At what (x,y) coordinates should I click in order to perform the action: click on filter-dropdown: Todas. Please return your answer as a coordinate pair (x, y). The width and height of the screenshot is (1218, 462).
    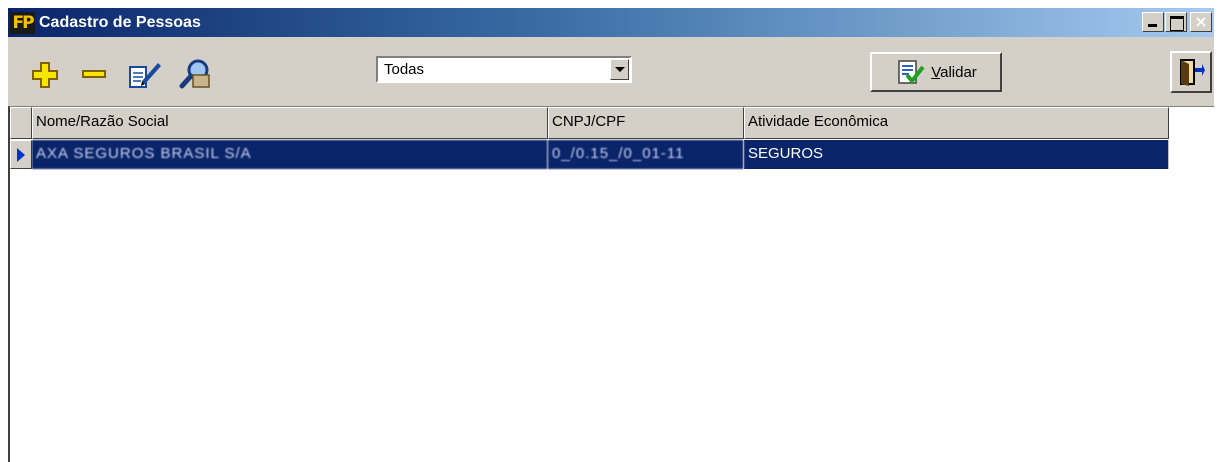
    Looking at the image, I should click on (504, 69).